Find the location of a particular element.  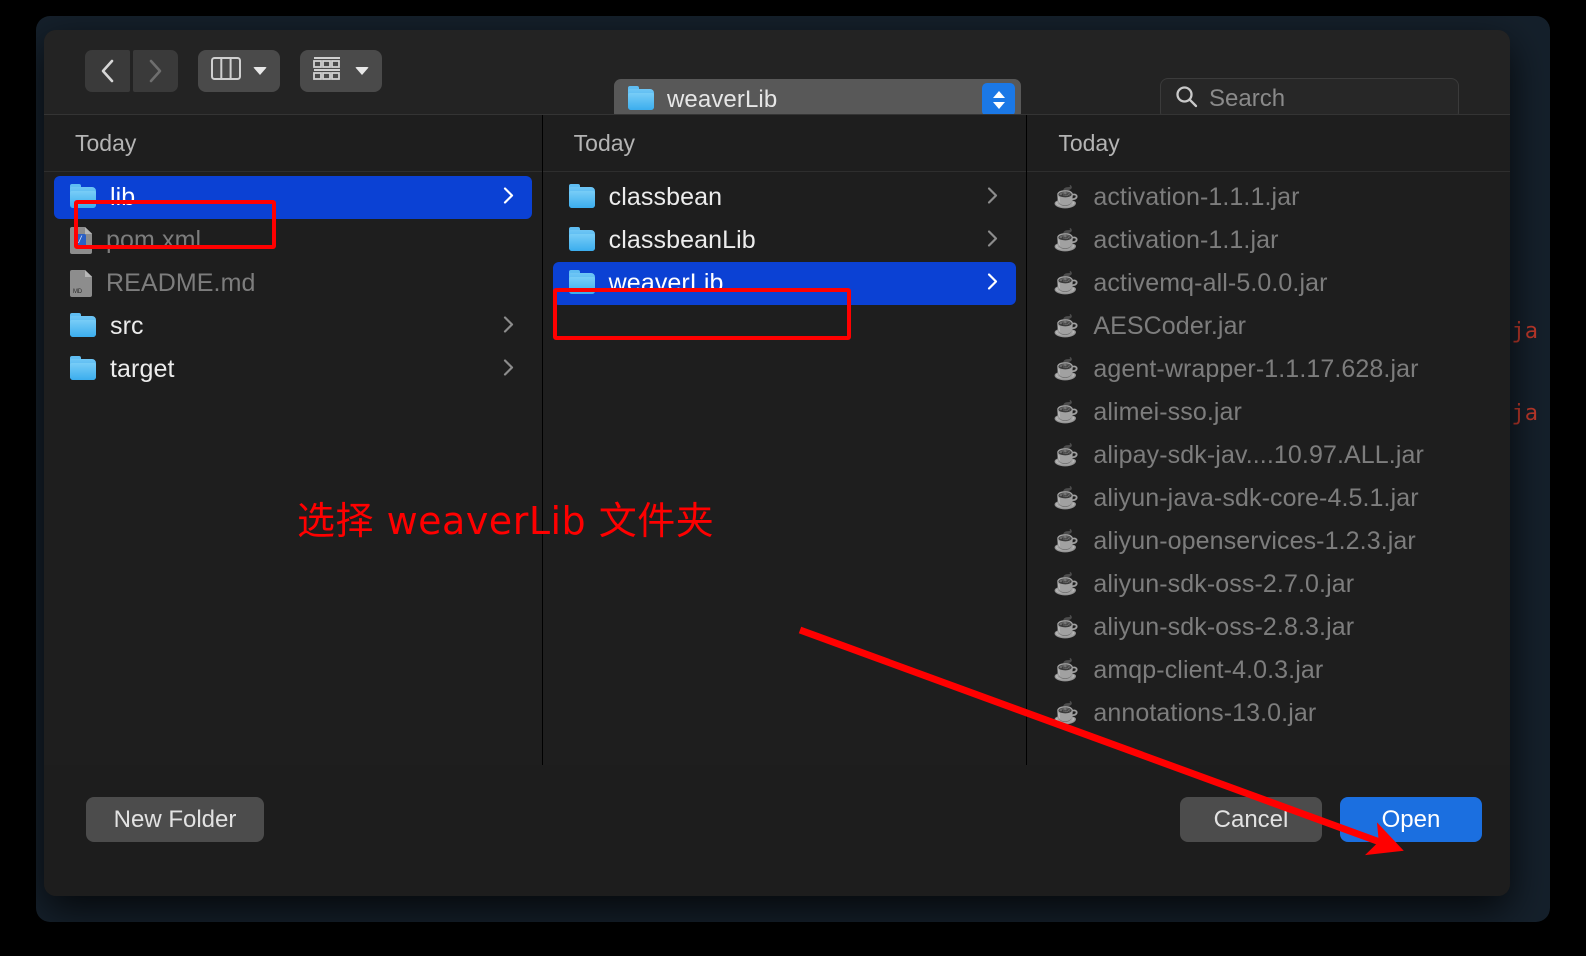

list-item-label: target is located at coordinates (142, 369).